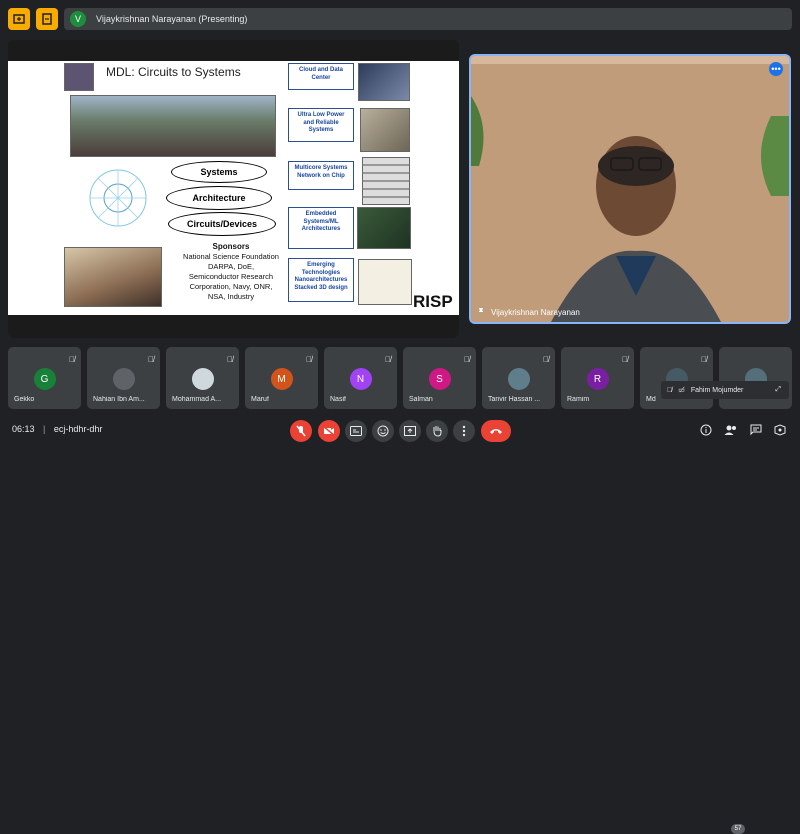 This screenshot has width=800, height=834. What do you see at coordinates (23, 429) in the screenshot?
I see `clock: 06:13` at bounding box center [23, 429].